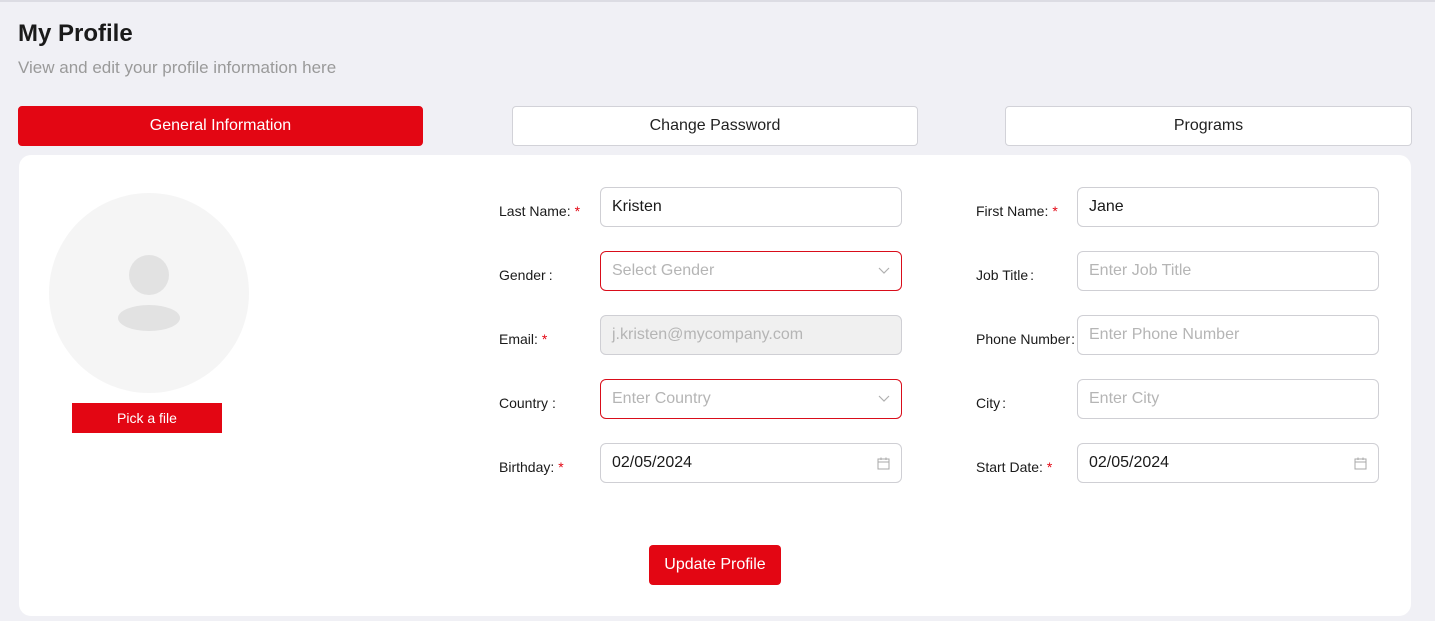 Image resolution: width=1435 pixels, height=621 pixels. What do you see at coordinates (717, 1) in the screenshot?
I see `top-divider` at bounding box center [717, 1].